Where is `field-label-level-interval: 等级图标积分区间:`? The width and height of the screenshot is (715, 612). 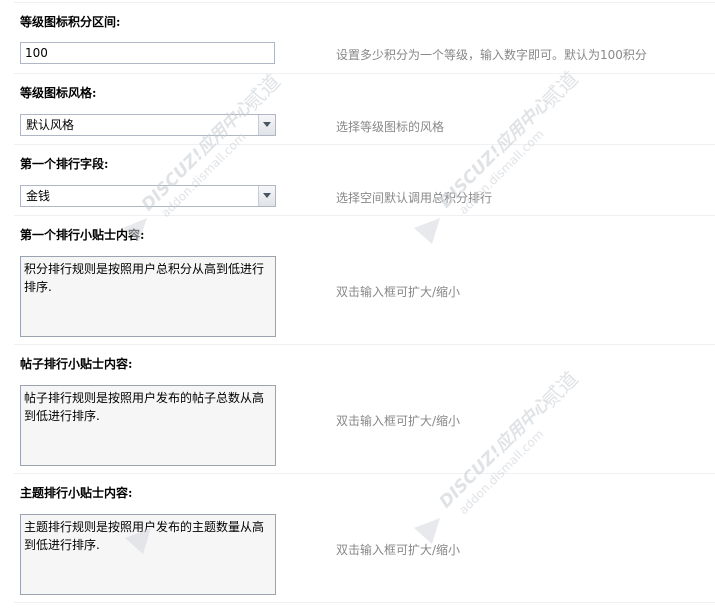
field-label-level-interval: 等级图标积分区间: is located at coordinates (70, 22).